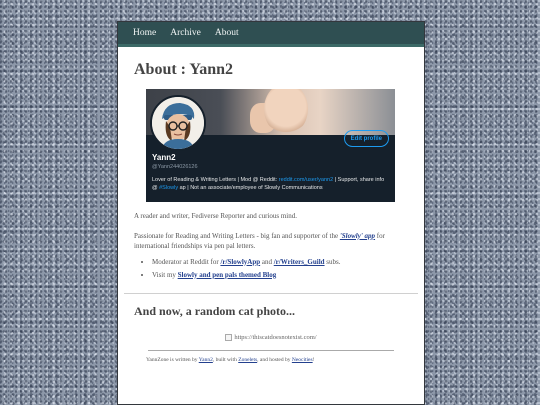 Image resolution: width=540 pixels, height=405 pixels. Describe the element at coordinates (229, 337) in the screenshot. I see `broken-image-icon` at that location.